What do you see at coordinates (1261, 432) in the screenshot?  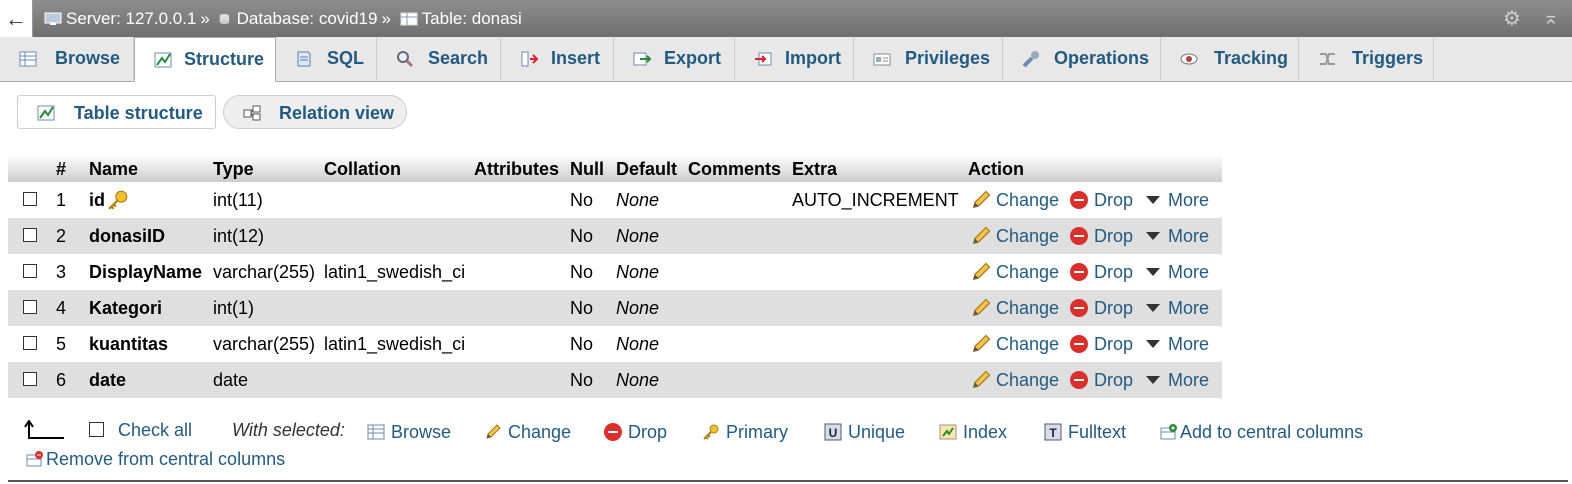 I see `add-central-columns-button: Add to central columns` at bounding box center [1261, 432].